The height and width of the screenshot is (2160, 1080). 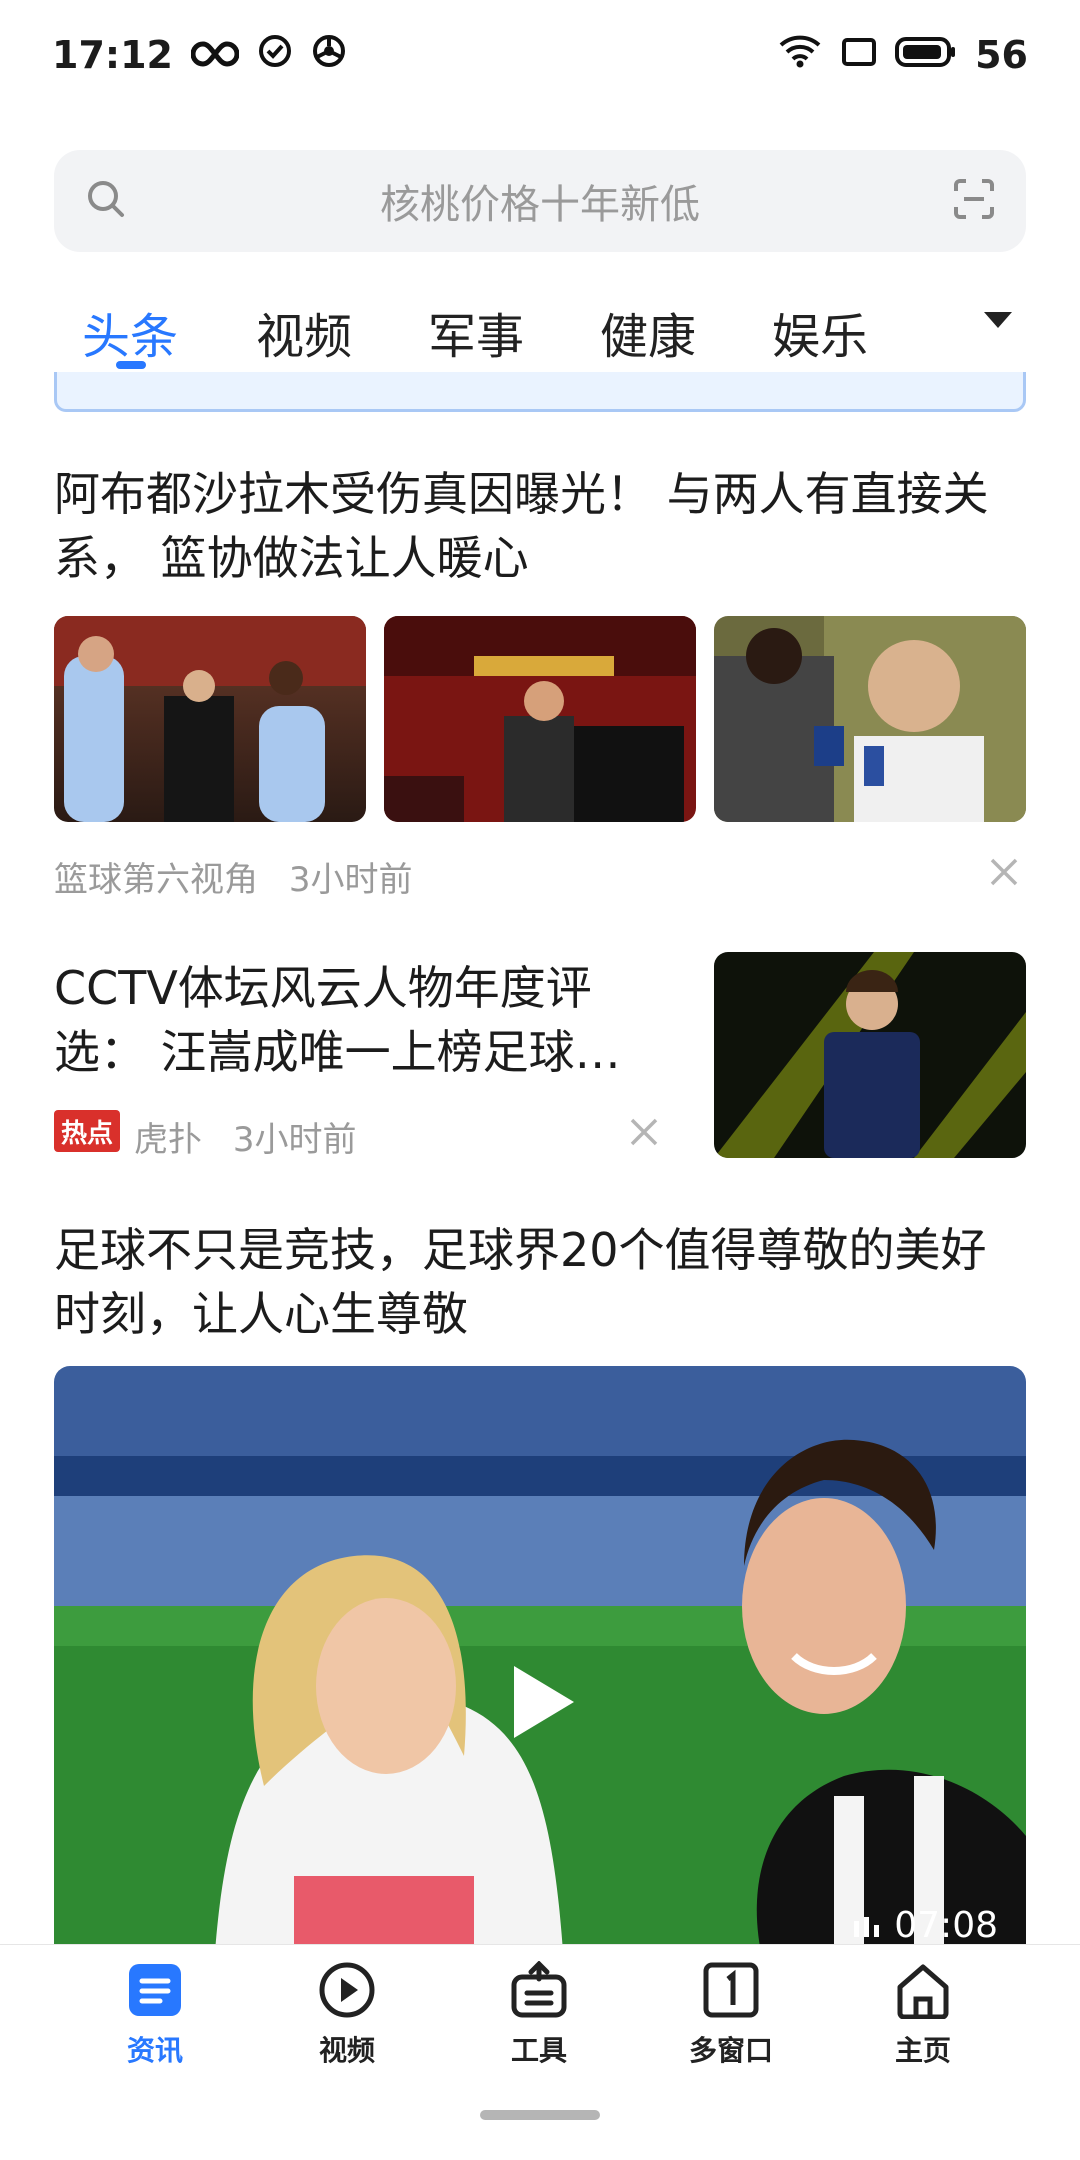 I want to click on search-input: 核桃价格十年新低, so click(x=540, y=201).